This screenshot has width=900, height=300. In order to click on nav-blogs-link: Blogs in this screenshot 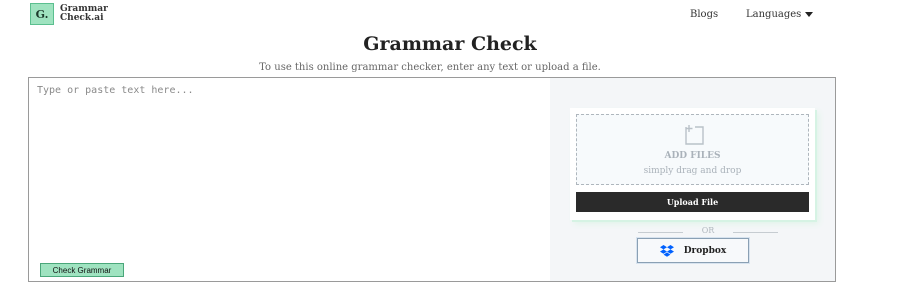, I will do `click(704, 14)`.